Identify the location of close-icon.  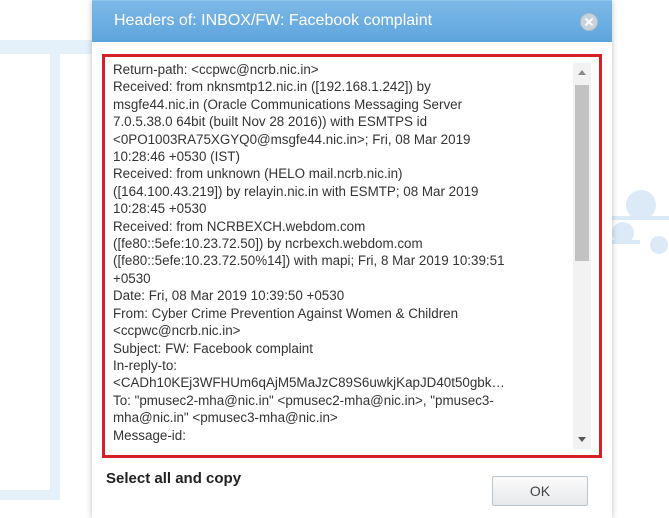
(589, 22).